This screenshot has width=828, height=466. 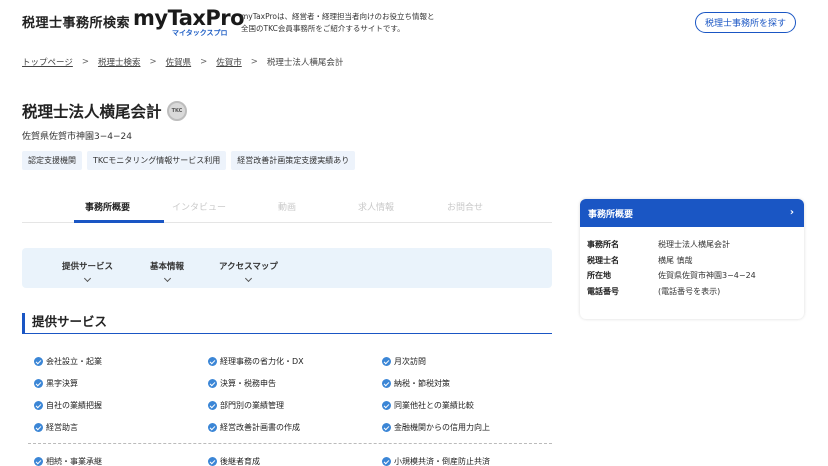 What do you see at coordinates (200, 33) in the screenshot?
I see `brand-kana: マイタックスプロ` at bounding box center [200, 33].